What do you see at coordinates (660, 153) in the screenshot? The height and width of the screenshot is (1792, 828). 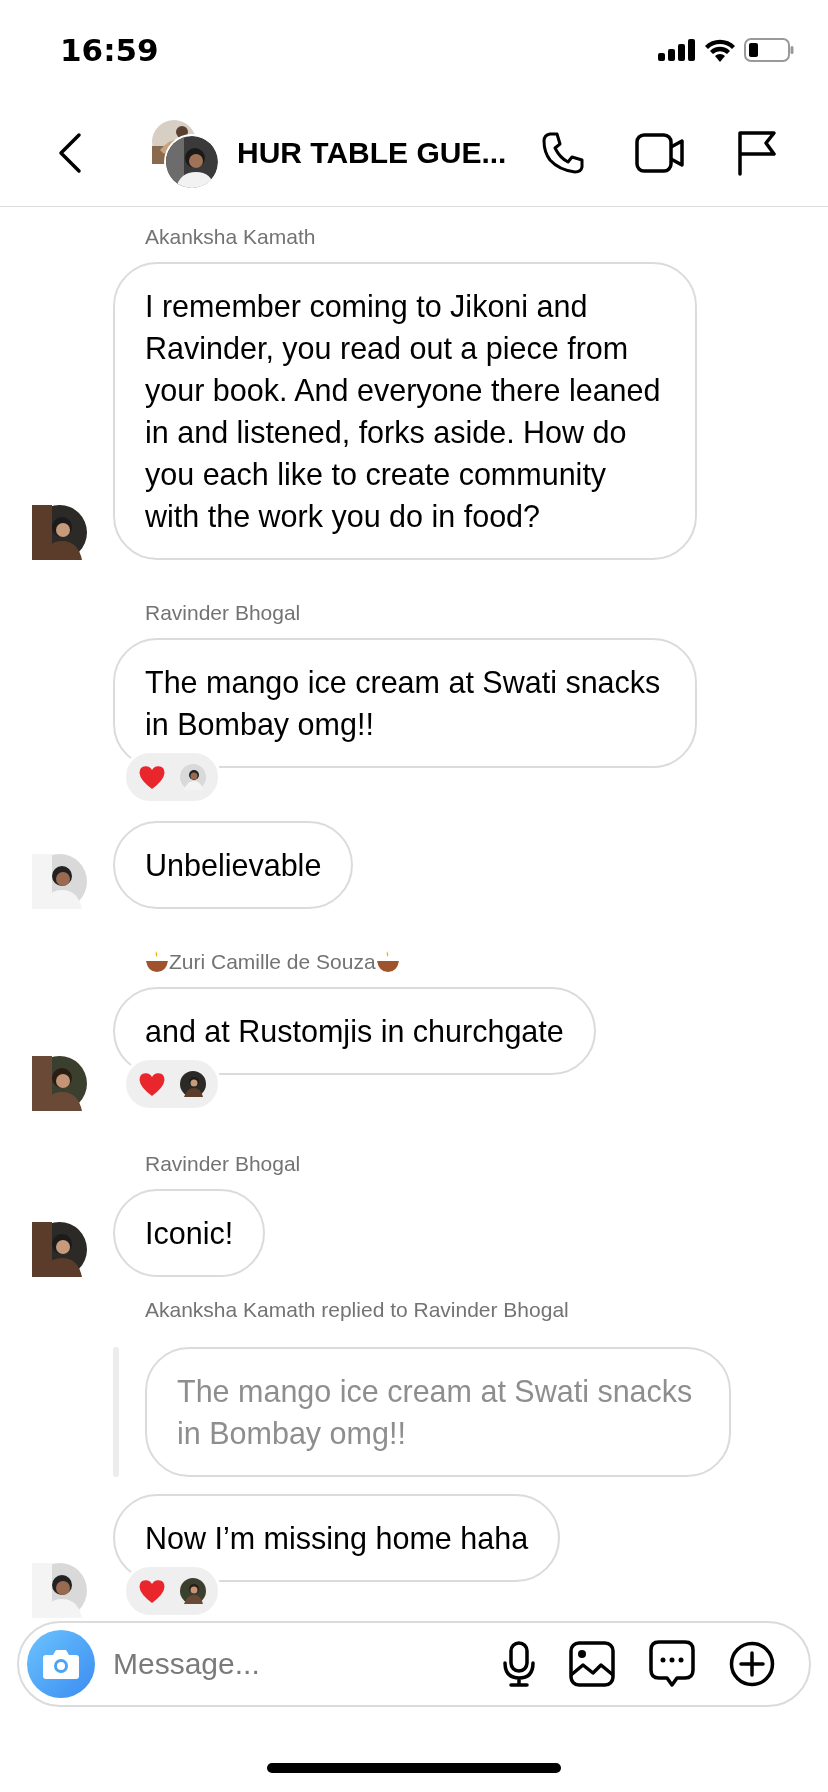 I see `video-icon` at bounding box center [660, 153].